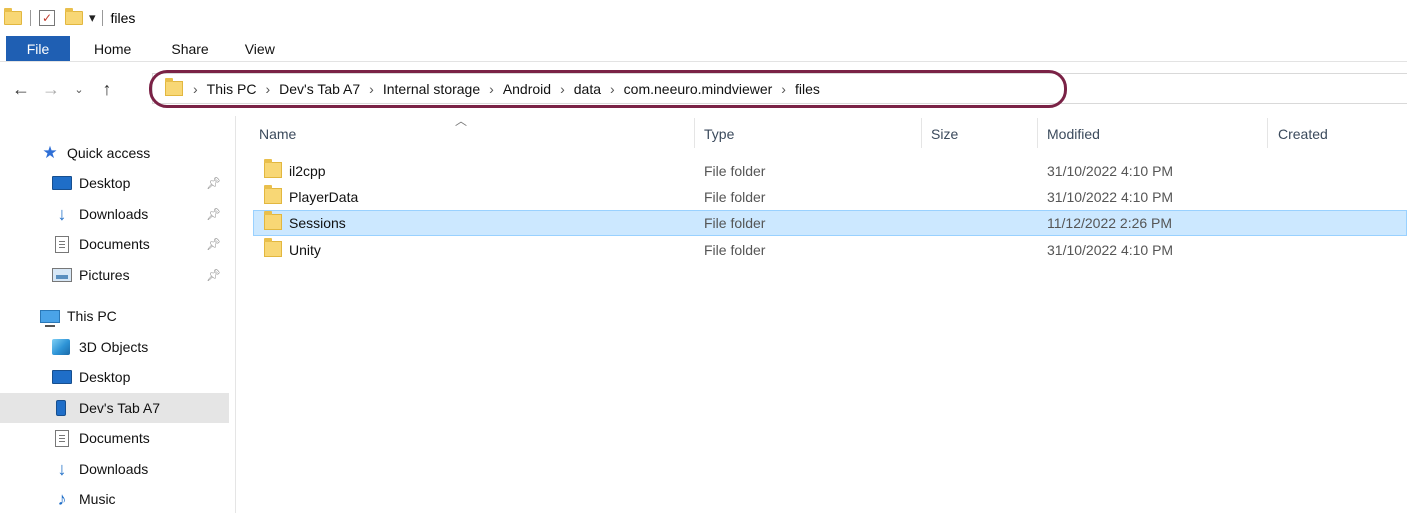  Describe the element at coordinates (944, 134) in the screenshot. I see `column-header-size: Size` at that location.